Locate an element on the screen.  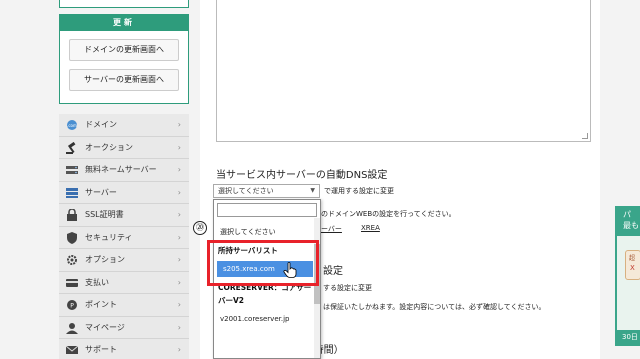
dropdown-group-coreserver-line2: バーV2 is located at coordinates (231, 300).